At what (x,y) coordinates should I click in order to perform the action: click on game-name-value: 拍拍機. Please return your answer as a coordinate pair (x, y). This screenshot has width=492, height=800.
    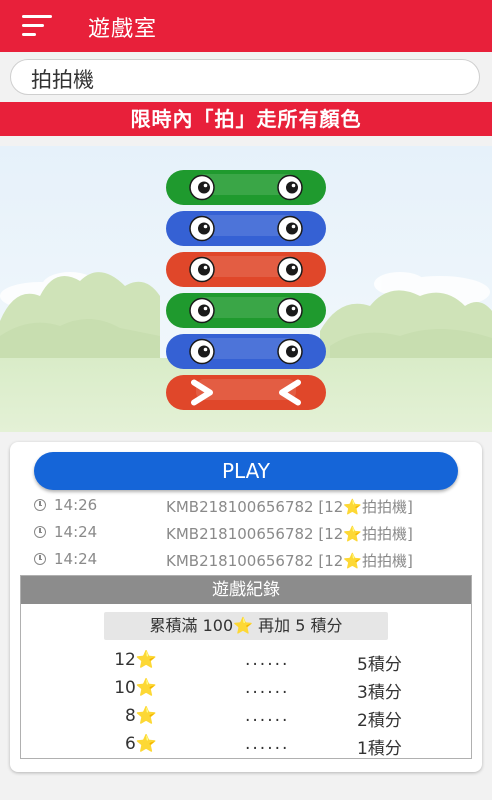
    Looking at the image, I should click on (62, 80).